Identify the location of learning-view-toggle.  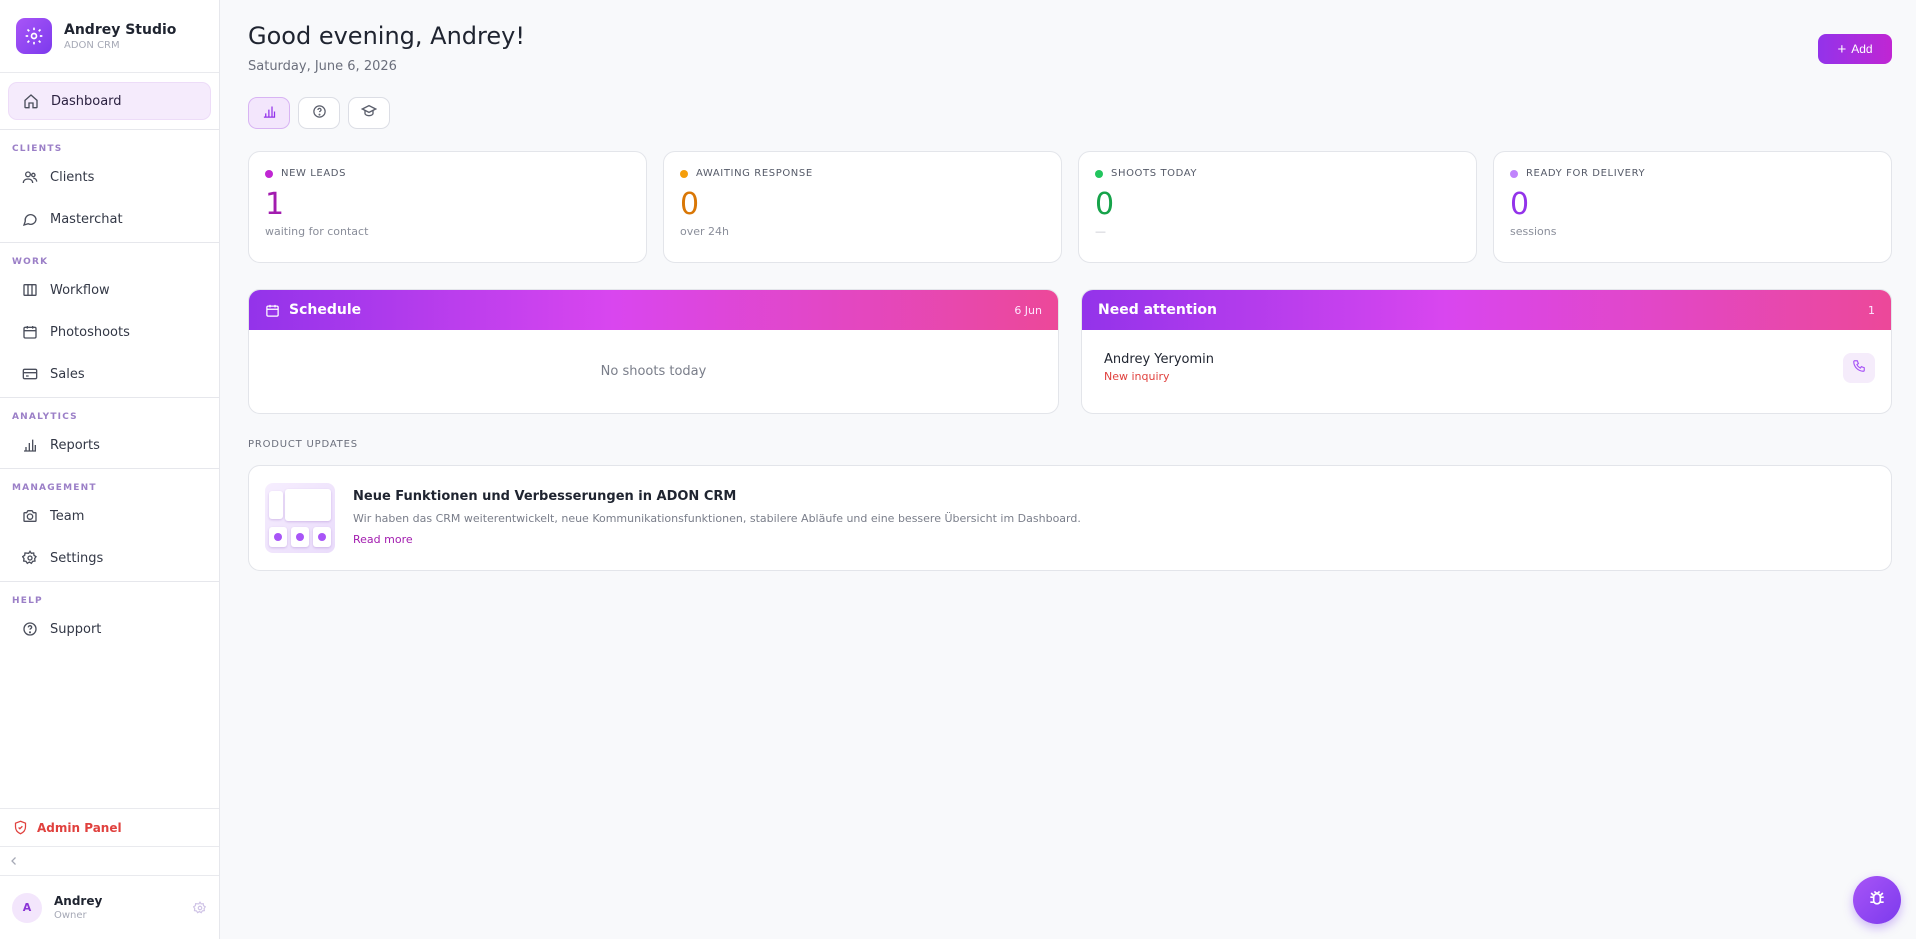
(369, 113).